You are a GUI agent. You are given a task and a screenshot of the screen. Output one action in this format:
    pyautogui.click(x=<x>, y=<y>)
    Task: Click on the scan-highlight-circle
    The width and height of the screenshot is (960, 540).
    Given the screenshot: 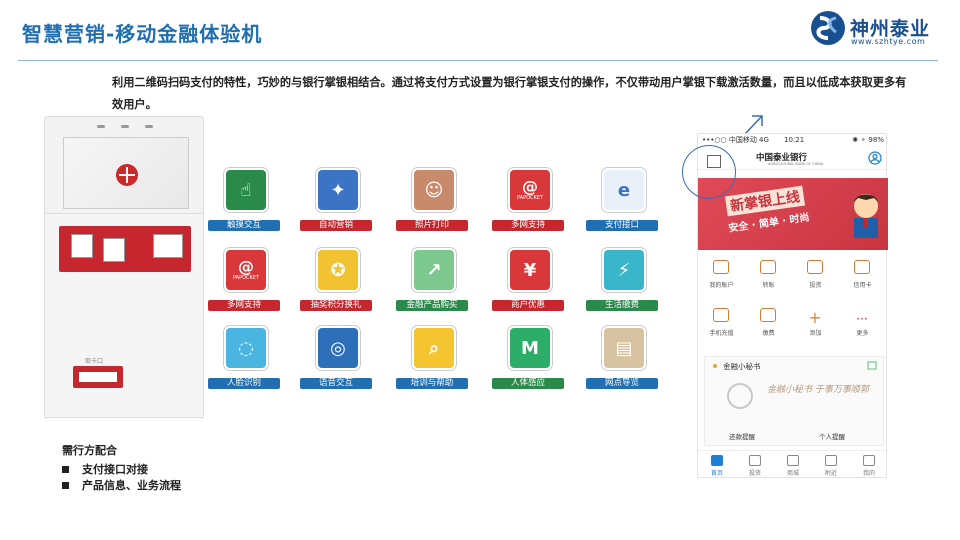 What is the action you would take?
    pyautogui.click(x=709, y=172)
    